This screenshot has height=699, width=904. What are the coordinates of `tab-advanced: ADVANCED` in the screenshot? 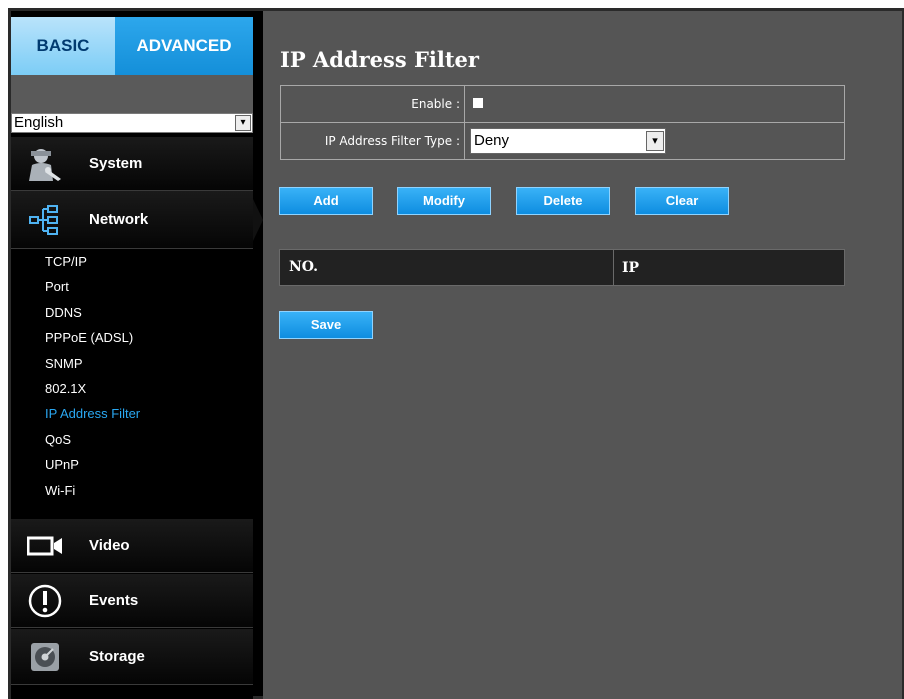 It's located at (184, 52).